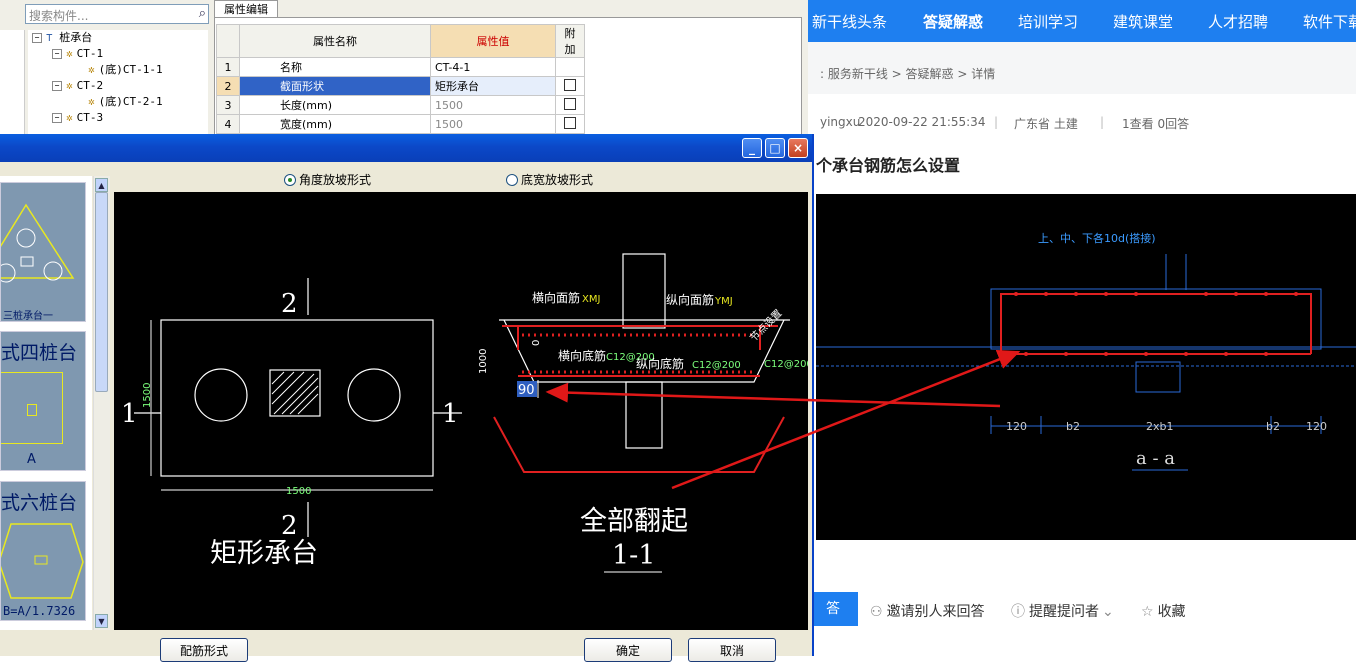  I want to click on post-datetime: 2020-09-22 21:55:34, so click(922, 122).